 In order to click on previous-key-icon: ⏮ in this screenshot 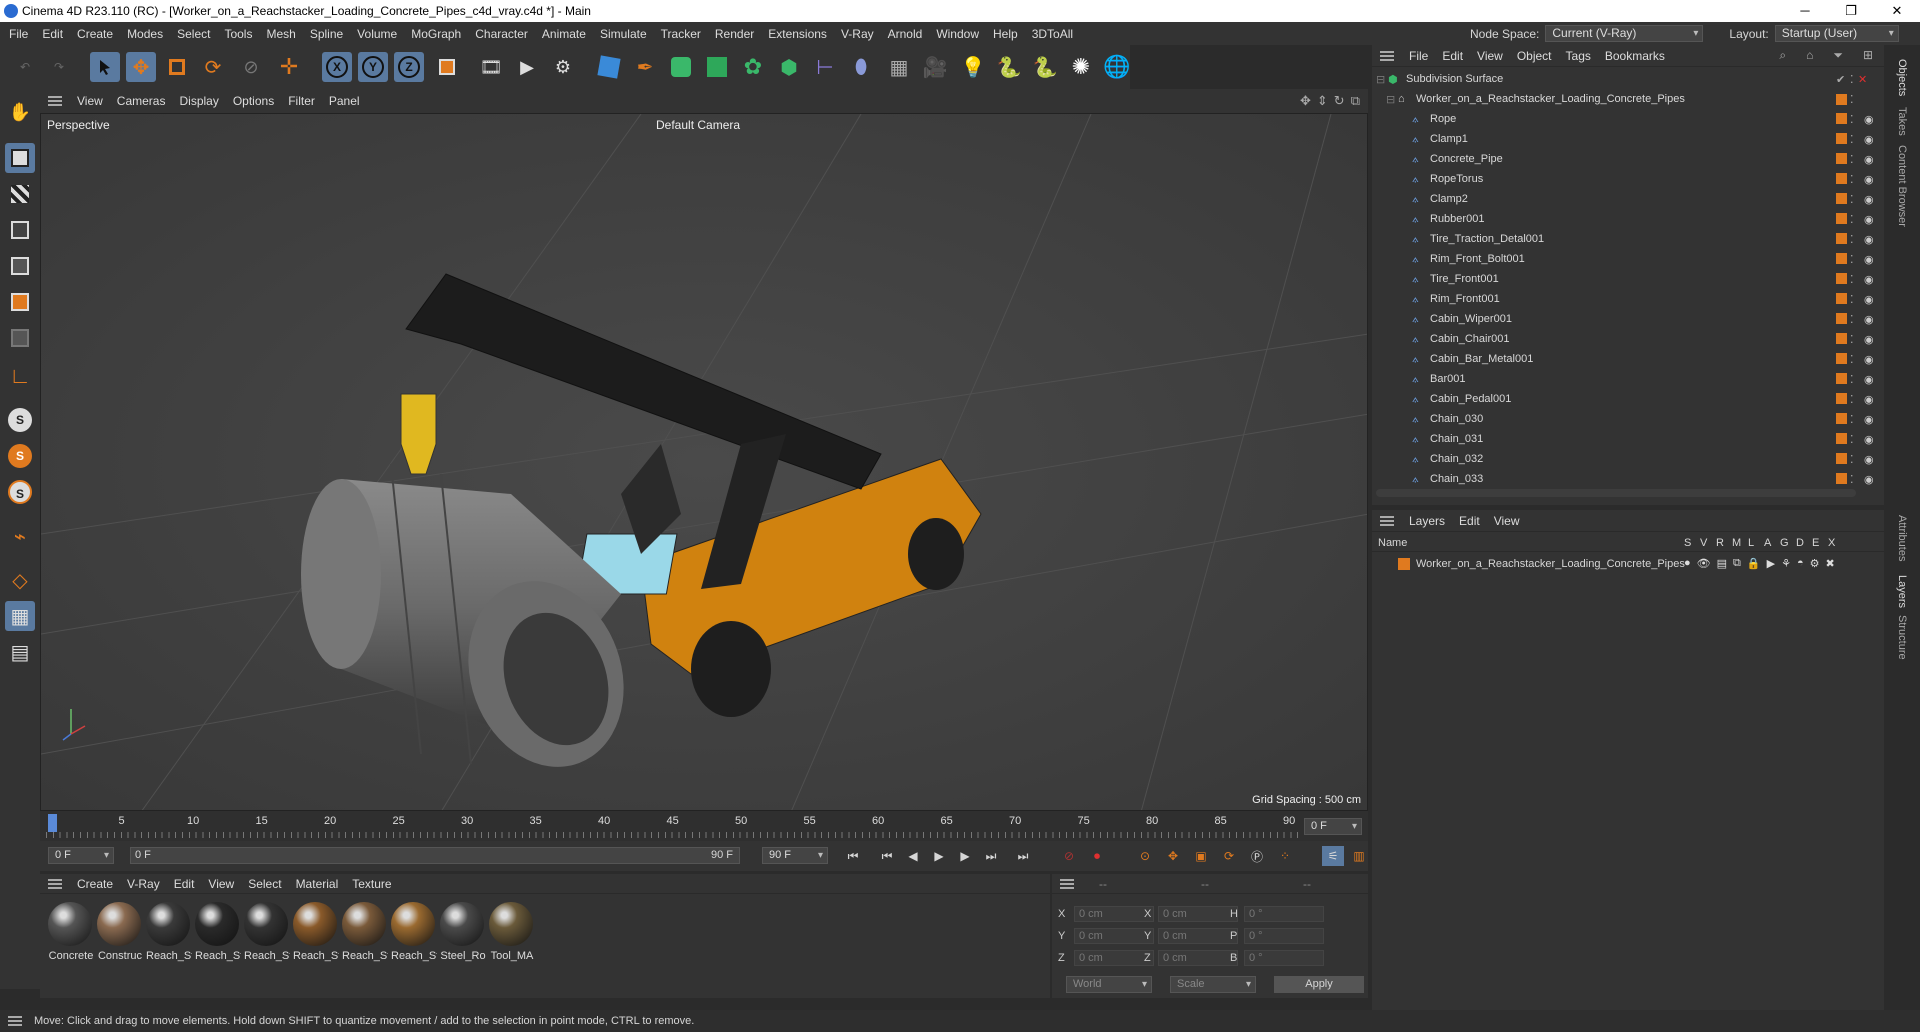, I will do `click(887, 856)`.